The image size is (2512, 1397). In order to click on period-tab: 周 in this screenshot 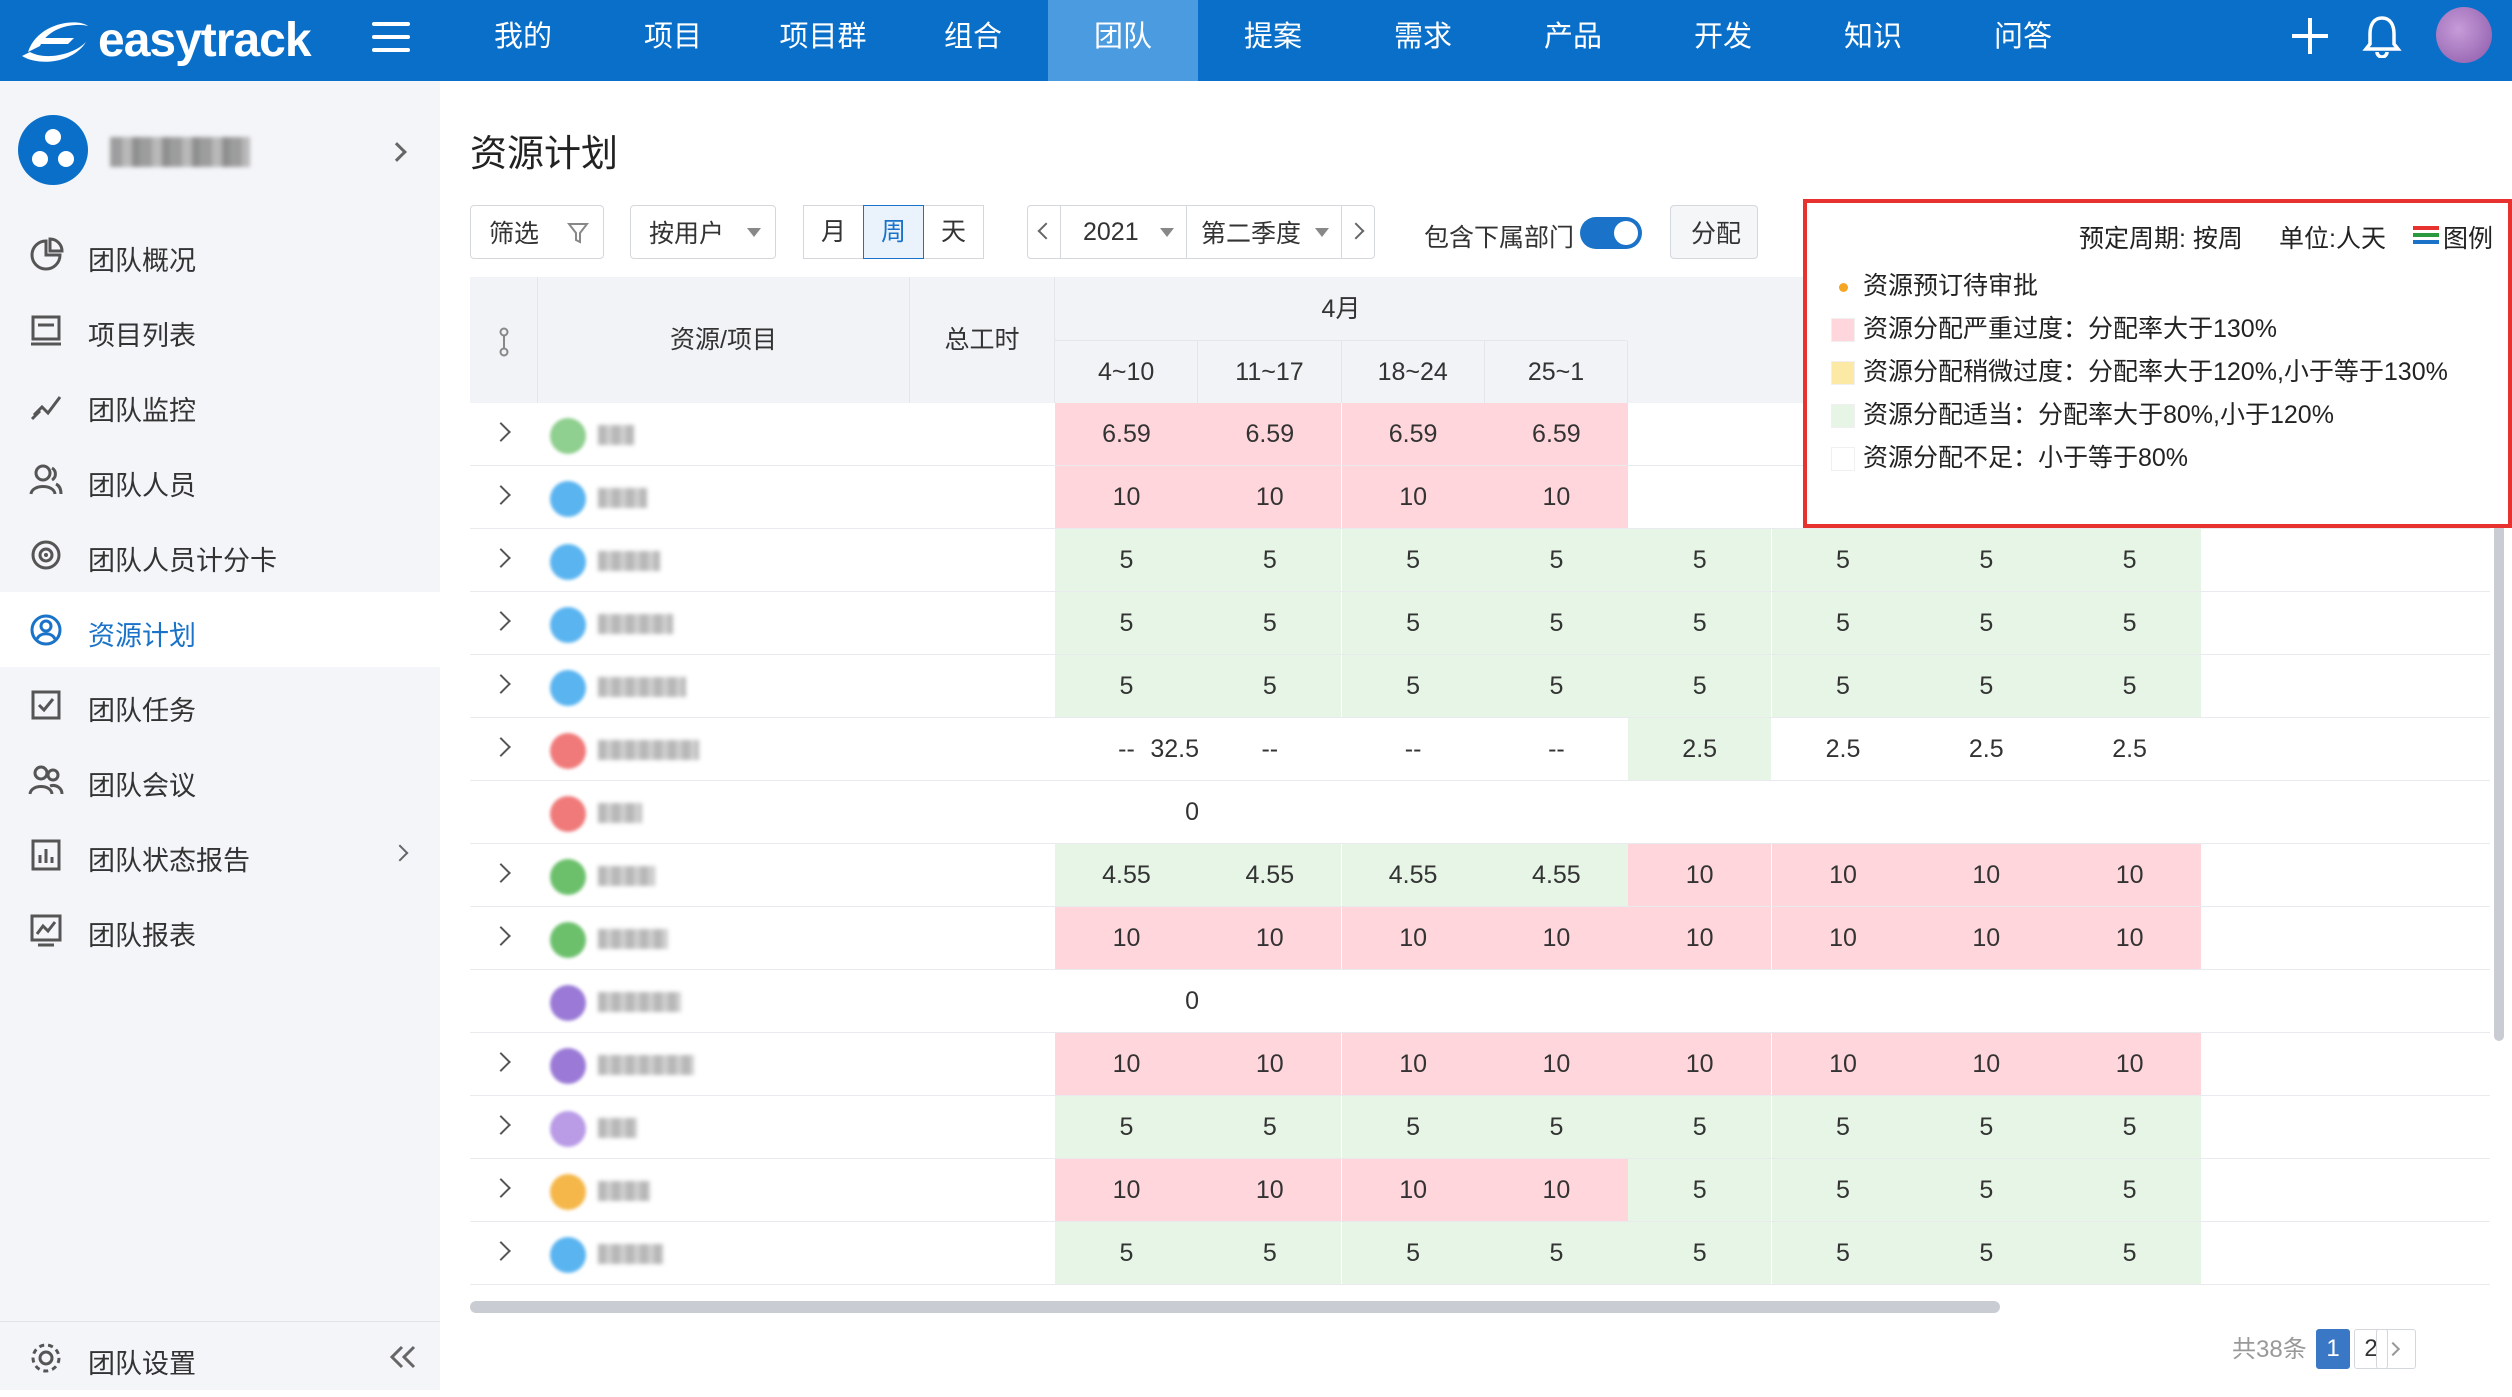, I will do `click(893, 232)`.